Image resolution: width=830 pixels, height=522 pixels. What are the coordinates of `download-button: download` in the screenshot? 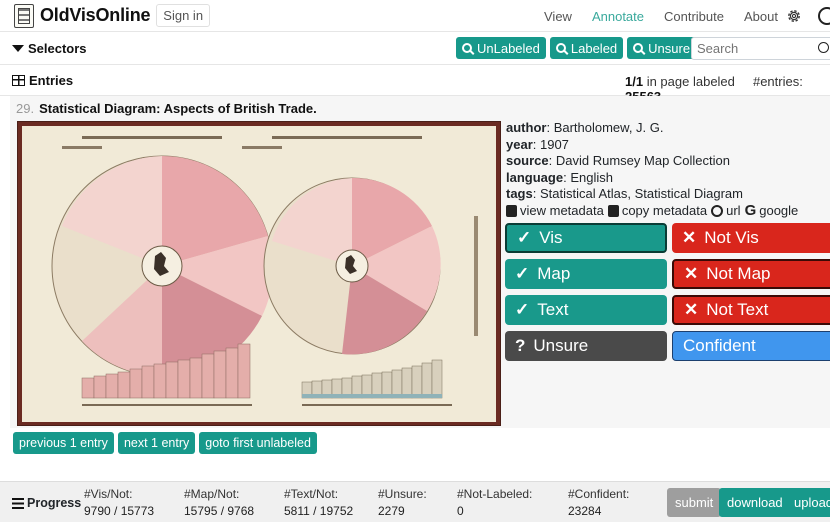 It's located at (755, 502).